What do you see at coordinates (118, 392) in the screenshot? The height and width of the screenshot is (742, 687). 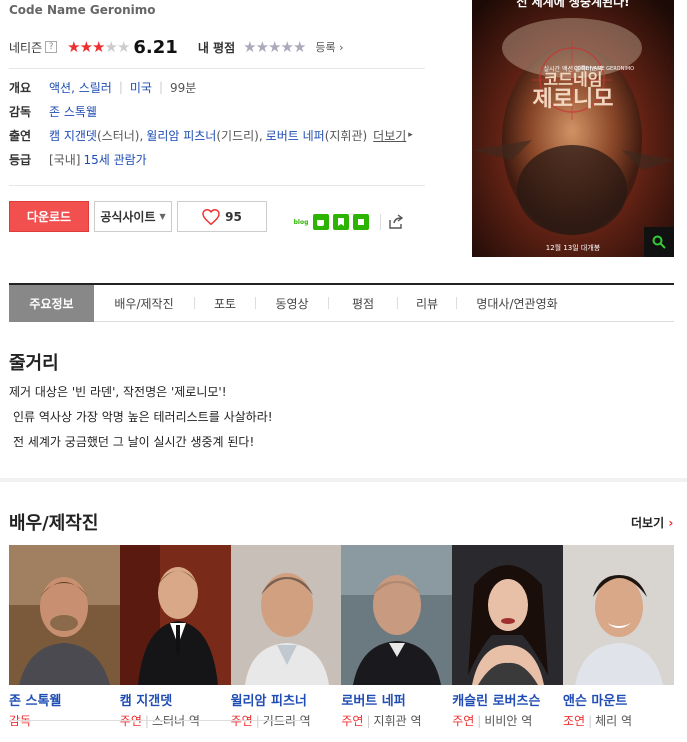 I see `synopsis-line: 제거 대상은 '빈 라덴', 작전명은 '제로니모'!` at bounding box center [118, 392].